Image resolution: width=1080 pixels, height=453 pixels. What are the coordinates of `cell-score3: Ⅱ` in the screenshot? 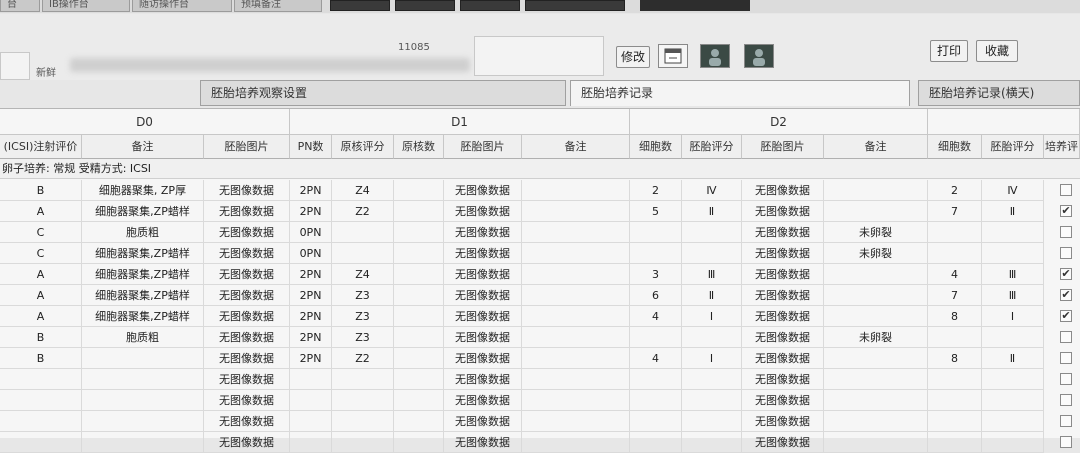 It's located at (1013, 211).